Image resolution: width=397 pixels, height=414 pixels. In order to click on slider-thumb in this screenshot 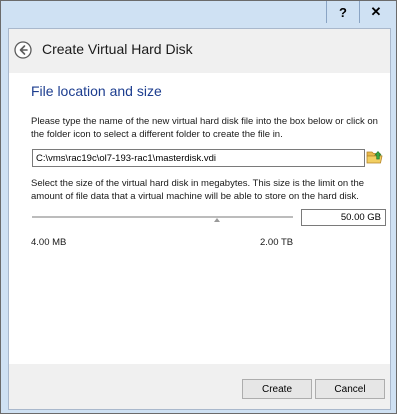, I will do `click(217, 220)`.